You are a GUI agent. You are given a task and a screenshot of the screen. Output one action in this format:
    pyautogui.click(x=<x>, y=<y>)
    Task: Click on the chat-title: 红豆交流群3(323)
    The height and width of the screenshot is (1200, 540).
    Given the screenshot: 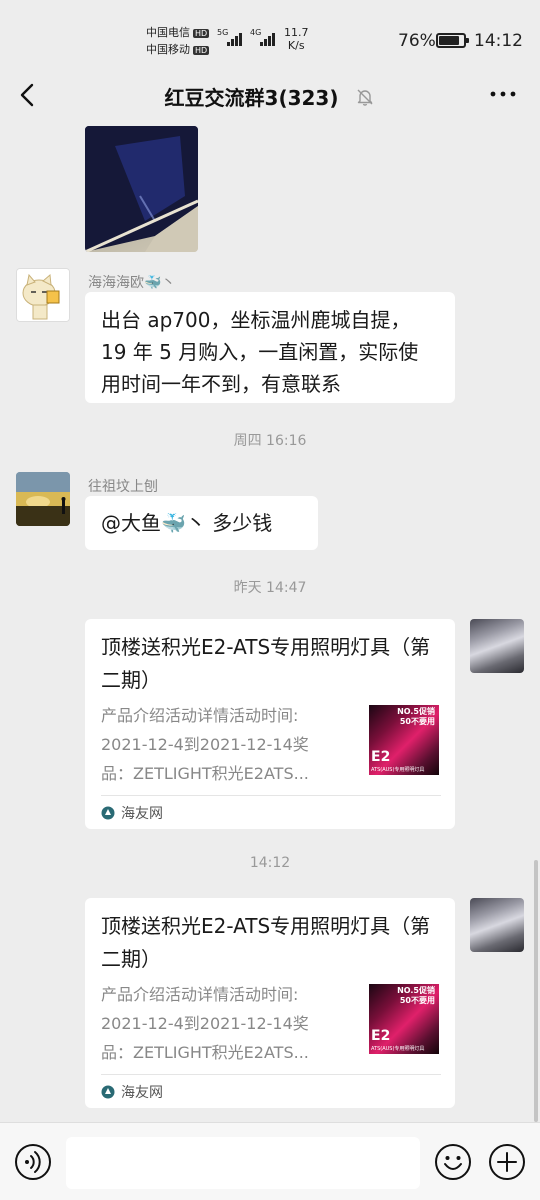 What is the action you would take?
    pyautogui.click(x=270, y=96)
    